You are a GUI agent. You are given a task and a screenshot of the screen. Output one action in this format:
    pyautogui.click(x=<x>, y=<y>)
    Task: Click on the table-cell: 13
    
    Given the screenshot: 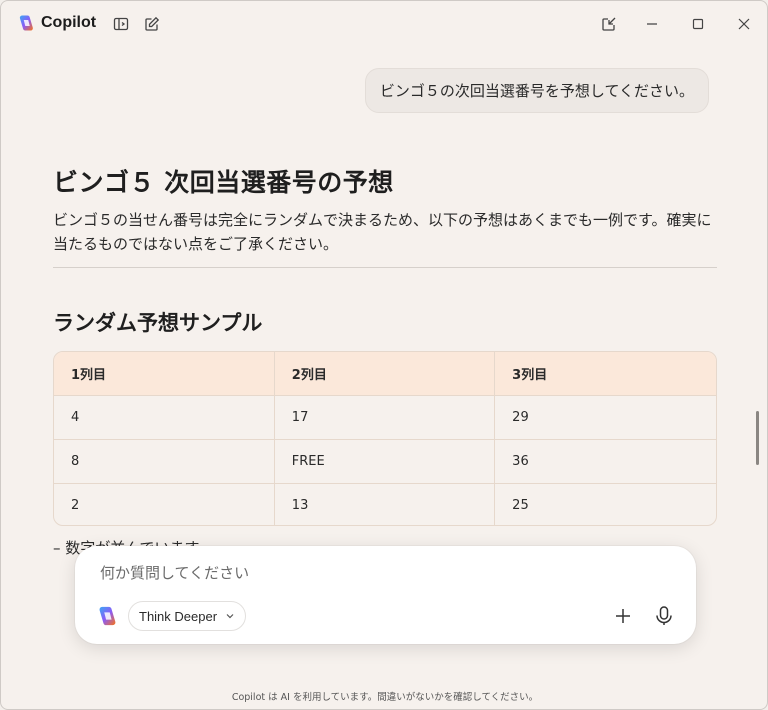 What is the action you would take?
    pyautogui.click(x=385, y=504)
    